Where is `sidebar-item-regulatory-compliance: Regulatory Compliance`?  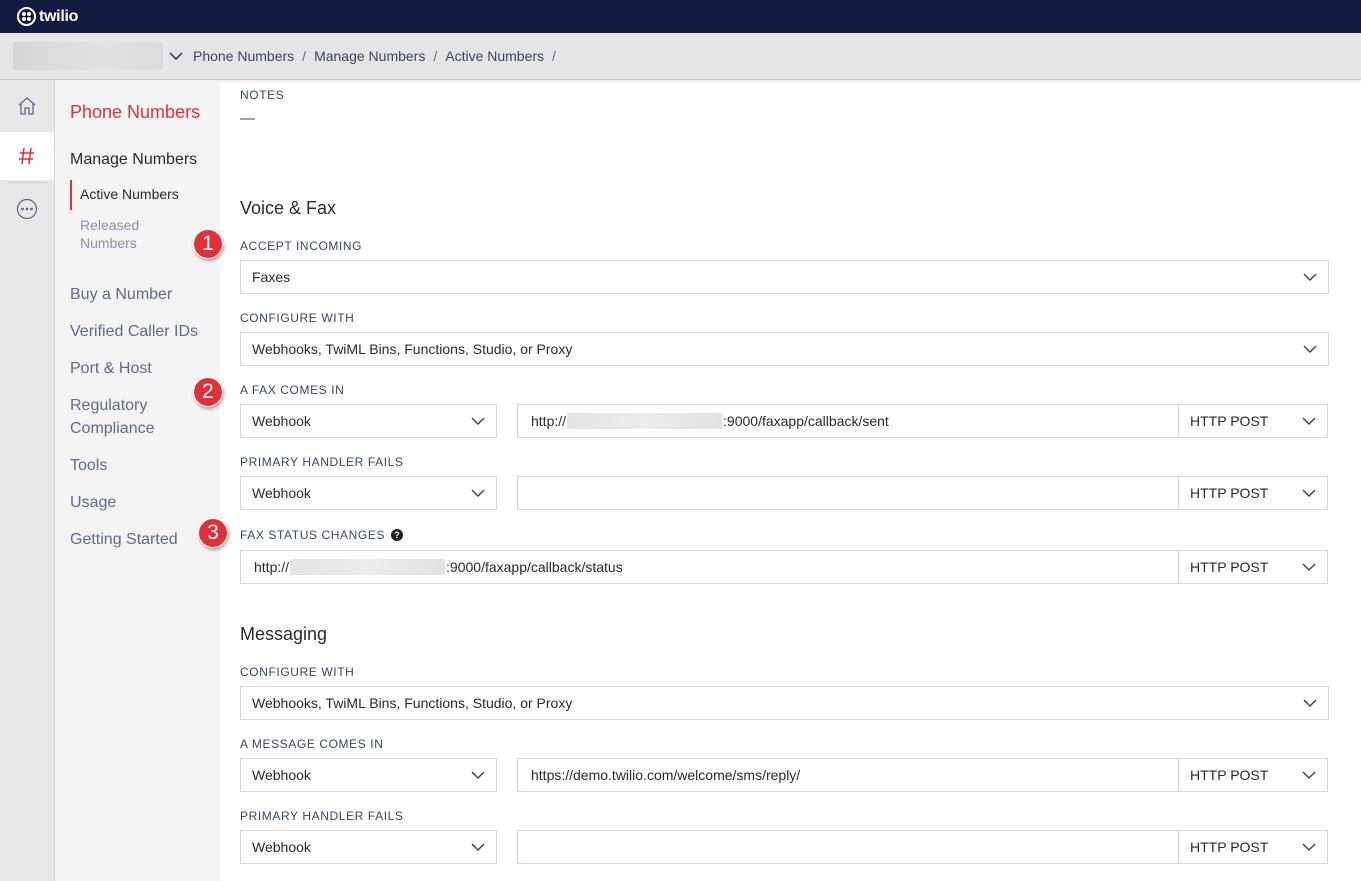 sidebar-item-regulatory-compliance: Regulatory Compliance is located at coordinates (125, 417).